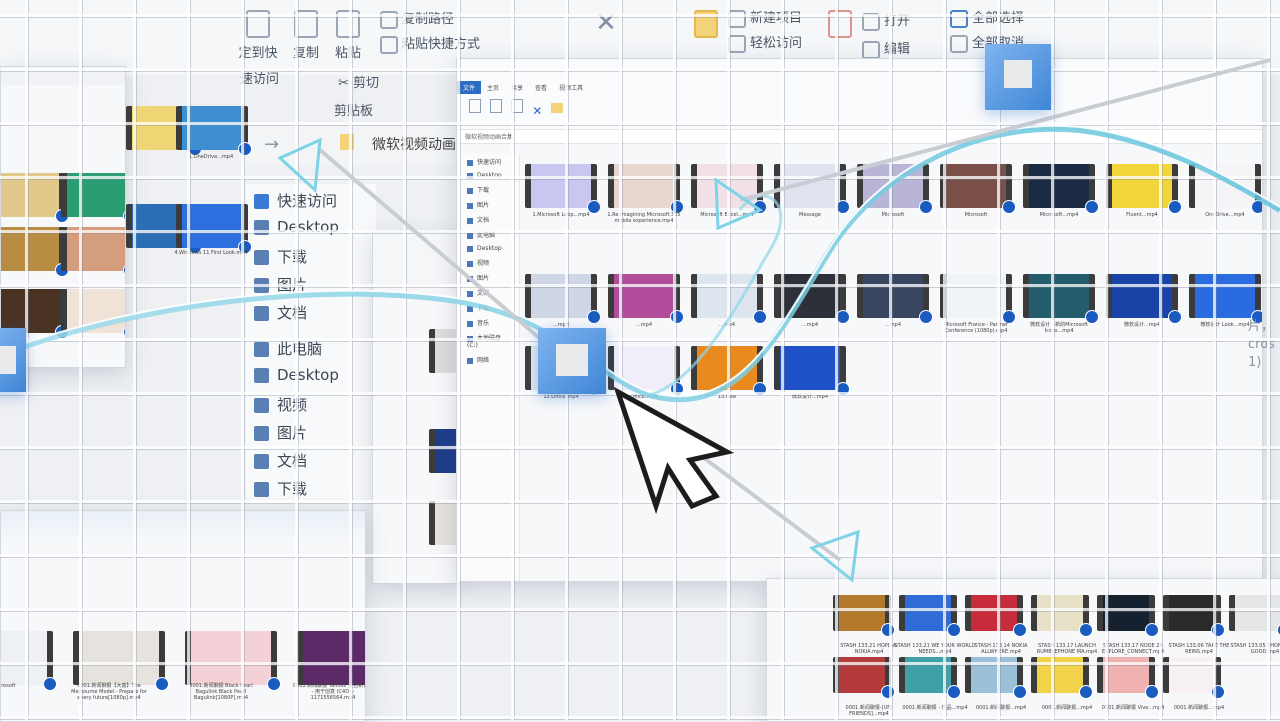 This screenshot has height=722, width=1280. What do you see at coordinates (674, 450) in the screenshot?
I see `arrow-cursor-icon` at bounding box center [674, 450].